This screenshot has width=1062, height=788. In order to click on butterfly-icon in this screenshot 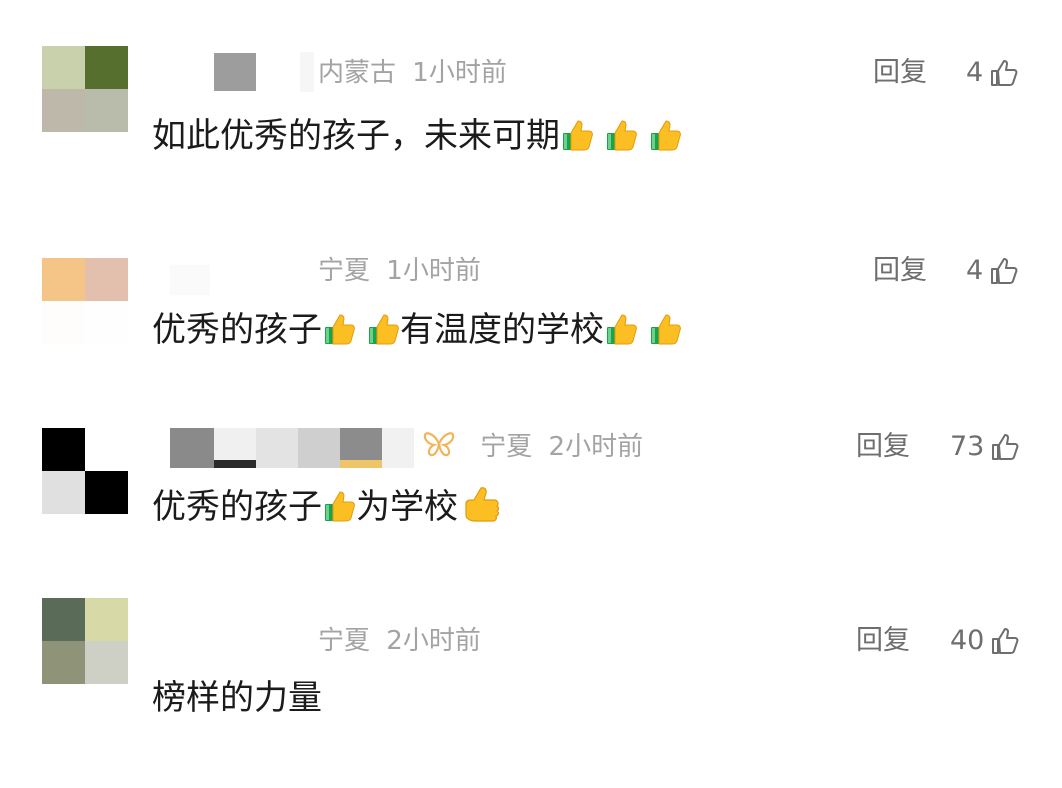, I will do `click(439, 444)`.